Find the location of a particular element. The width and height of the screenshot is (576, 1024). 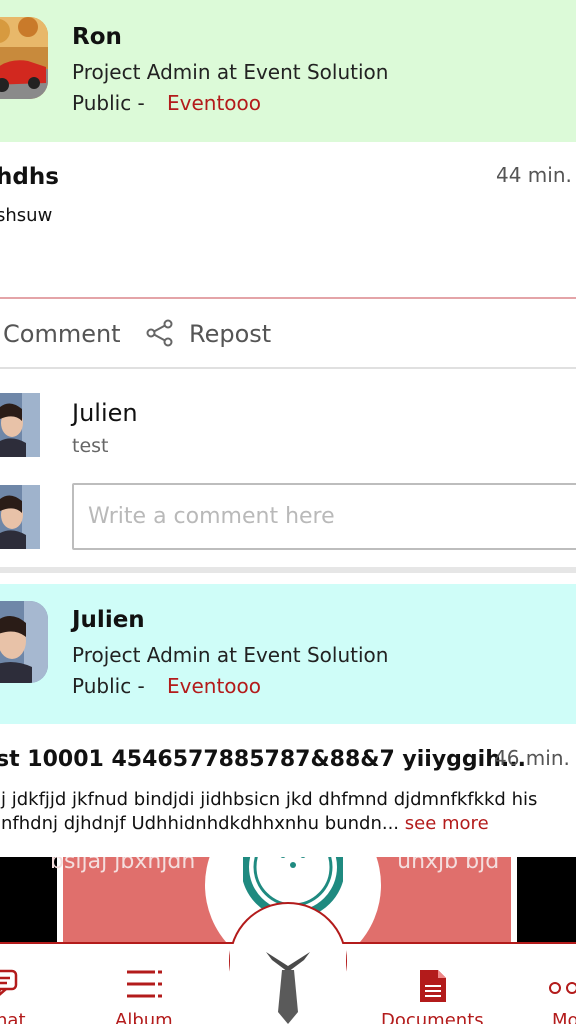

comment-text: test is located at coordinates (90, 446).